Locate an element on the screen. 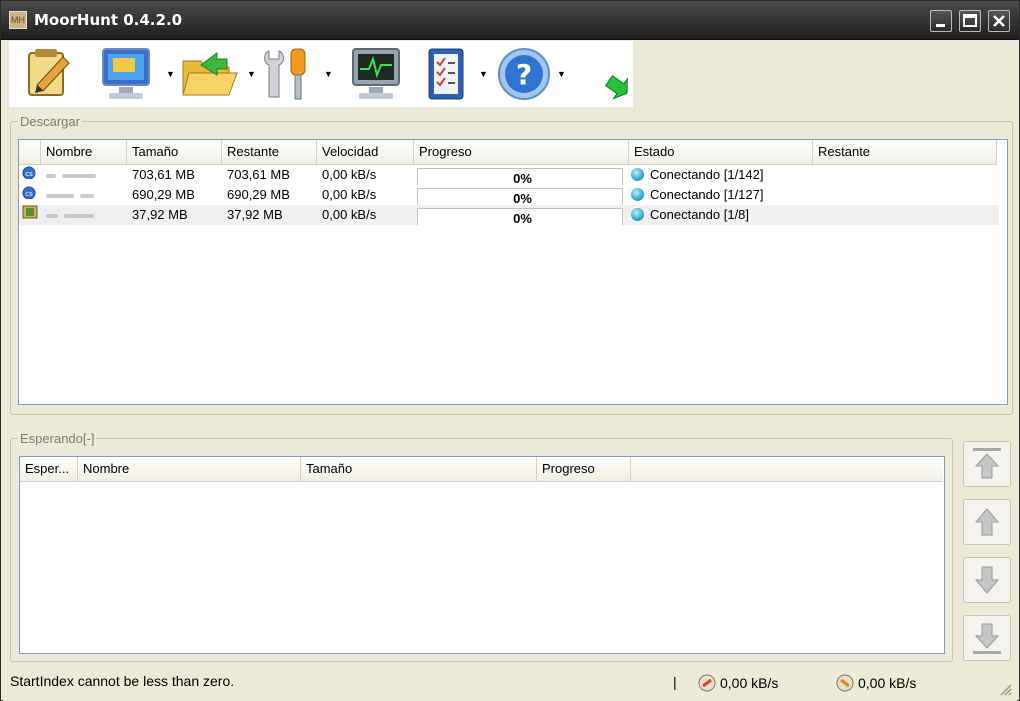  row-status-text: Conectando [1/127] is located at coordinates (707, 194).